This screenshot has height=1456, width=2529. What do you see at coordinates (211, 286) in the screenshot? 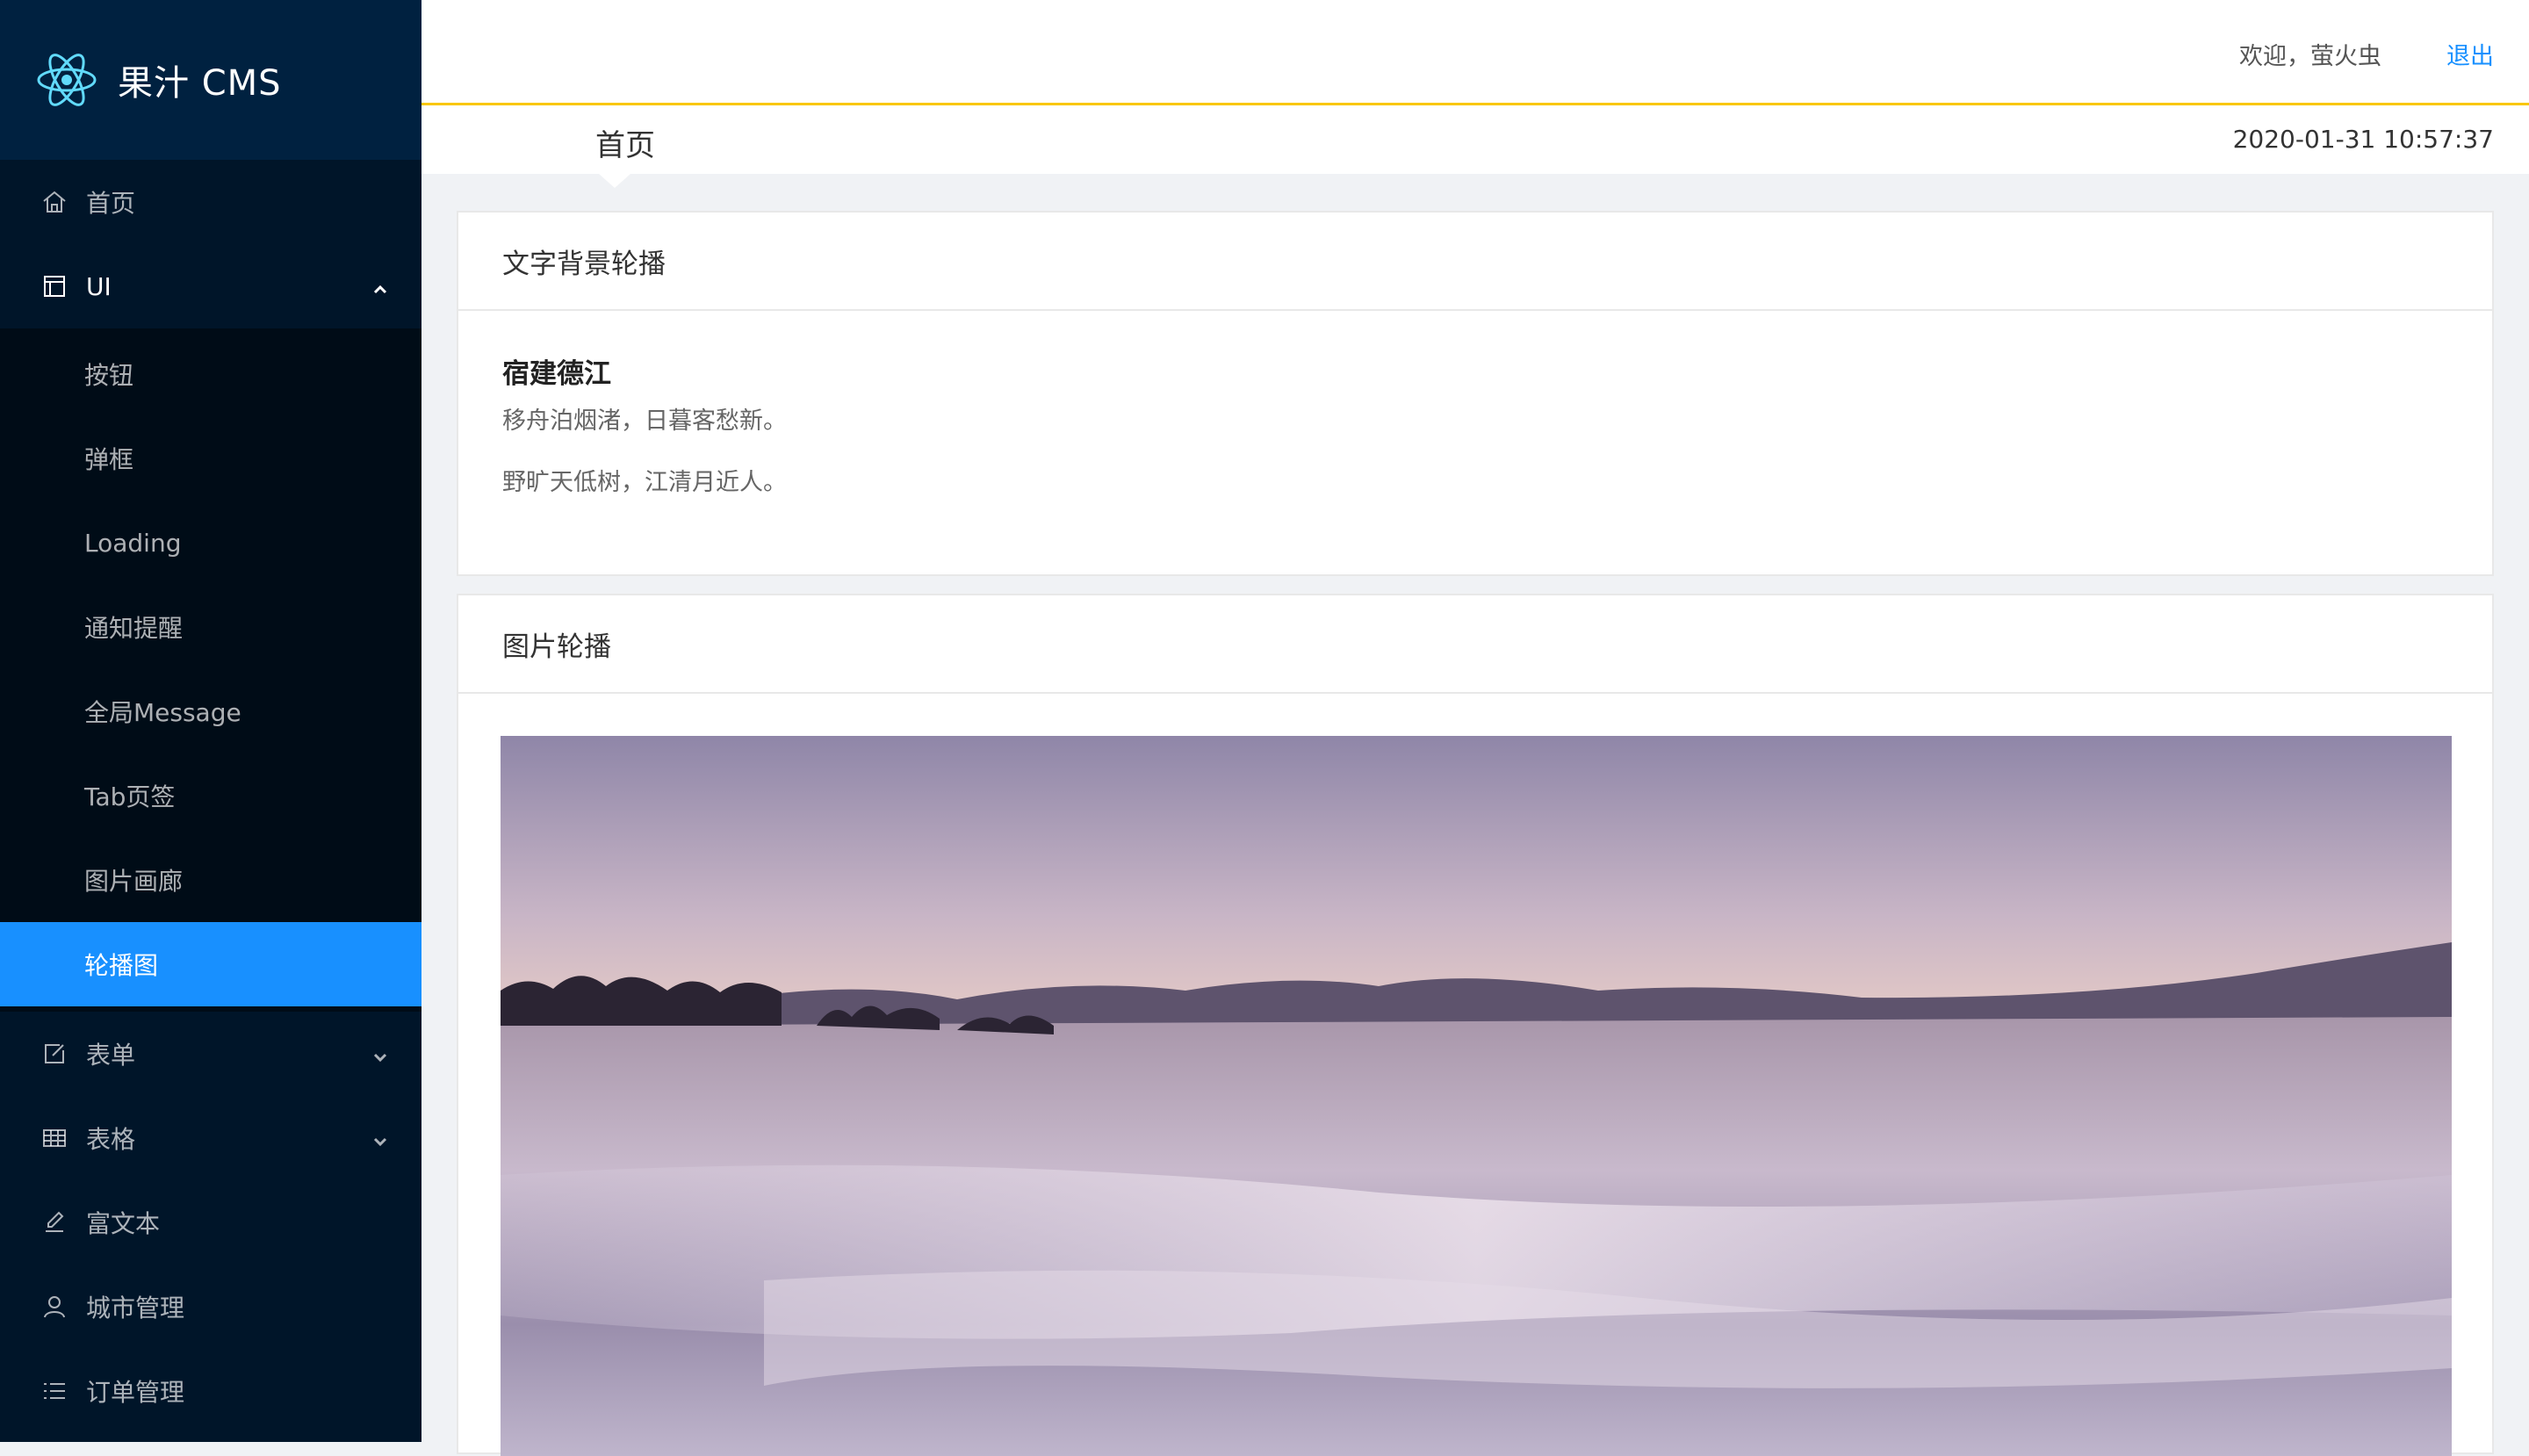
I see `sidebar-item-ui: UI` at bounding box center [211, 286].